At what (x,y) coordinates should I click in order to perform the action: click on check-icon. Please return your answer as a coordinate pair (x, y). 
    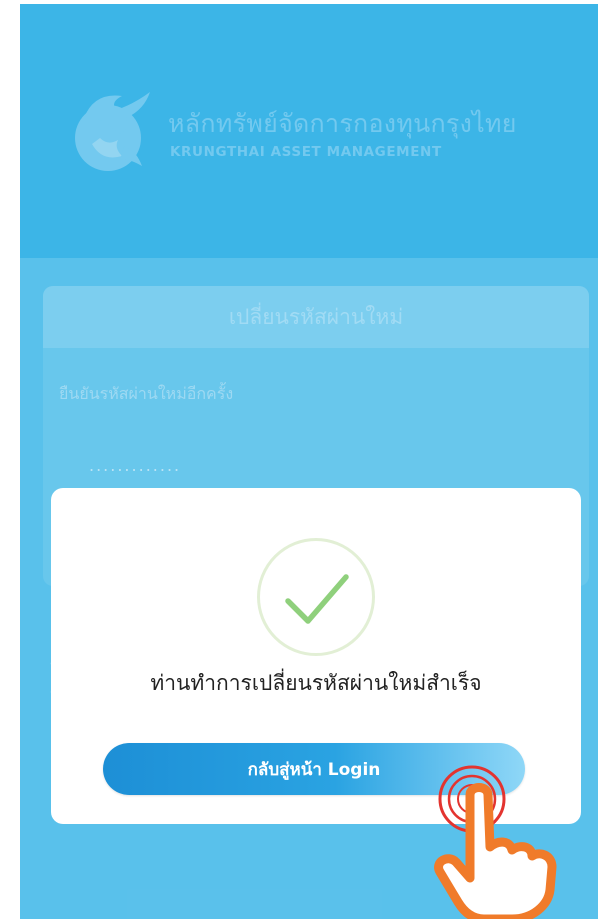
    Looking at the image, I should click on (317, 599).